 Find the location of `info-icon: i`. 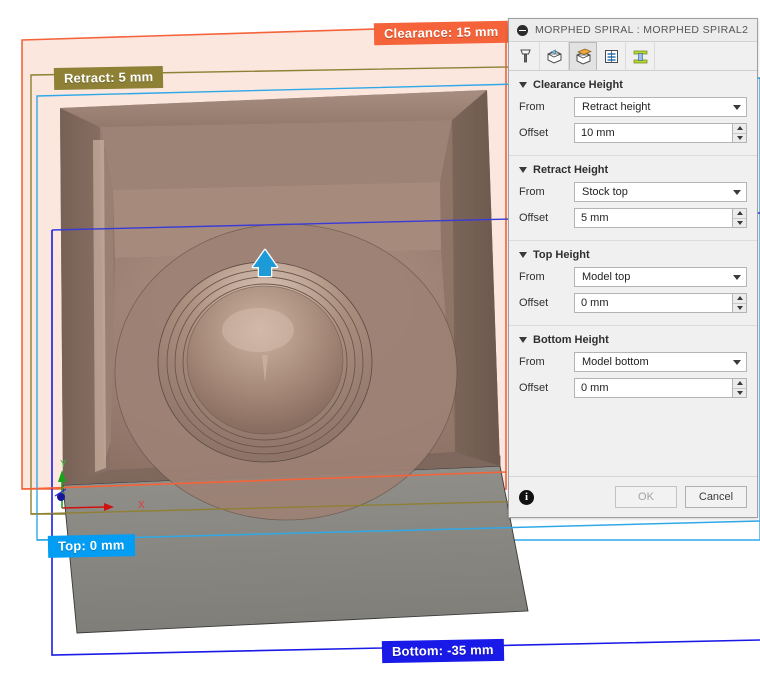

info-icon: i is located at coordinates (526, 497).